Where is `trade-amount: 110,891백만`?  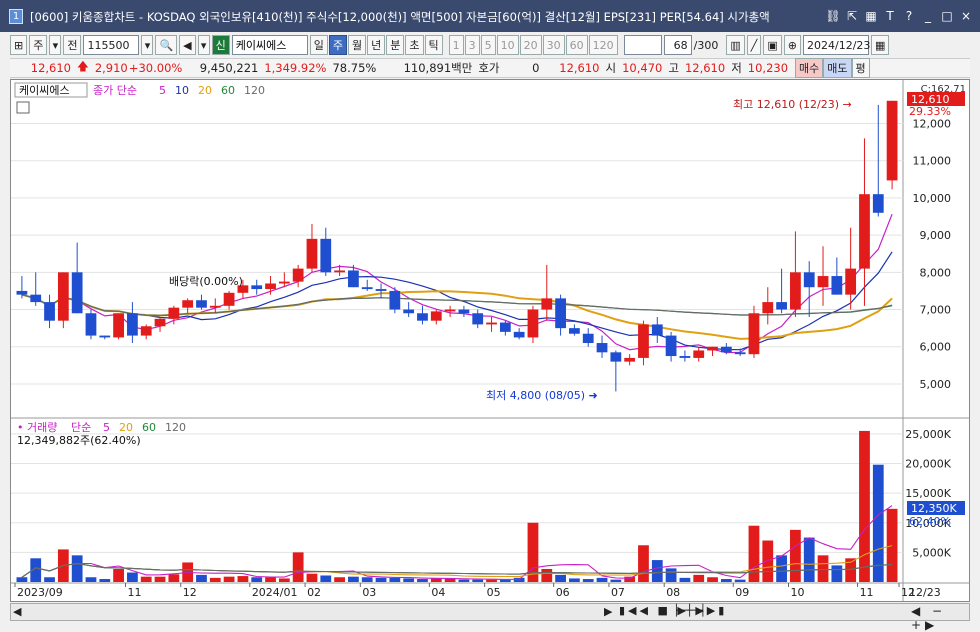 trade-amount: 110,891백만 is located at coordinates (438, 68).